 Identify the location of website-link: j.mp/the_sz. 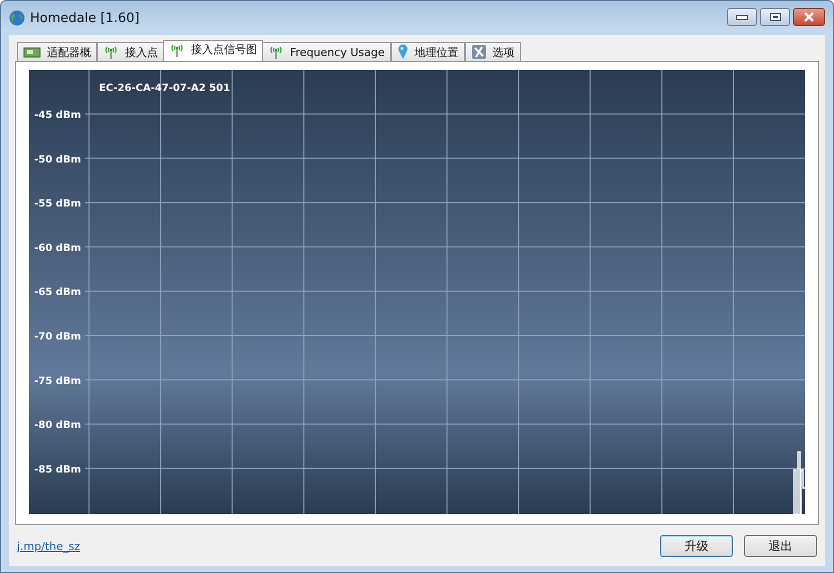
(48, 546).